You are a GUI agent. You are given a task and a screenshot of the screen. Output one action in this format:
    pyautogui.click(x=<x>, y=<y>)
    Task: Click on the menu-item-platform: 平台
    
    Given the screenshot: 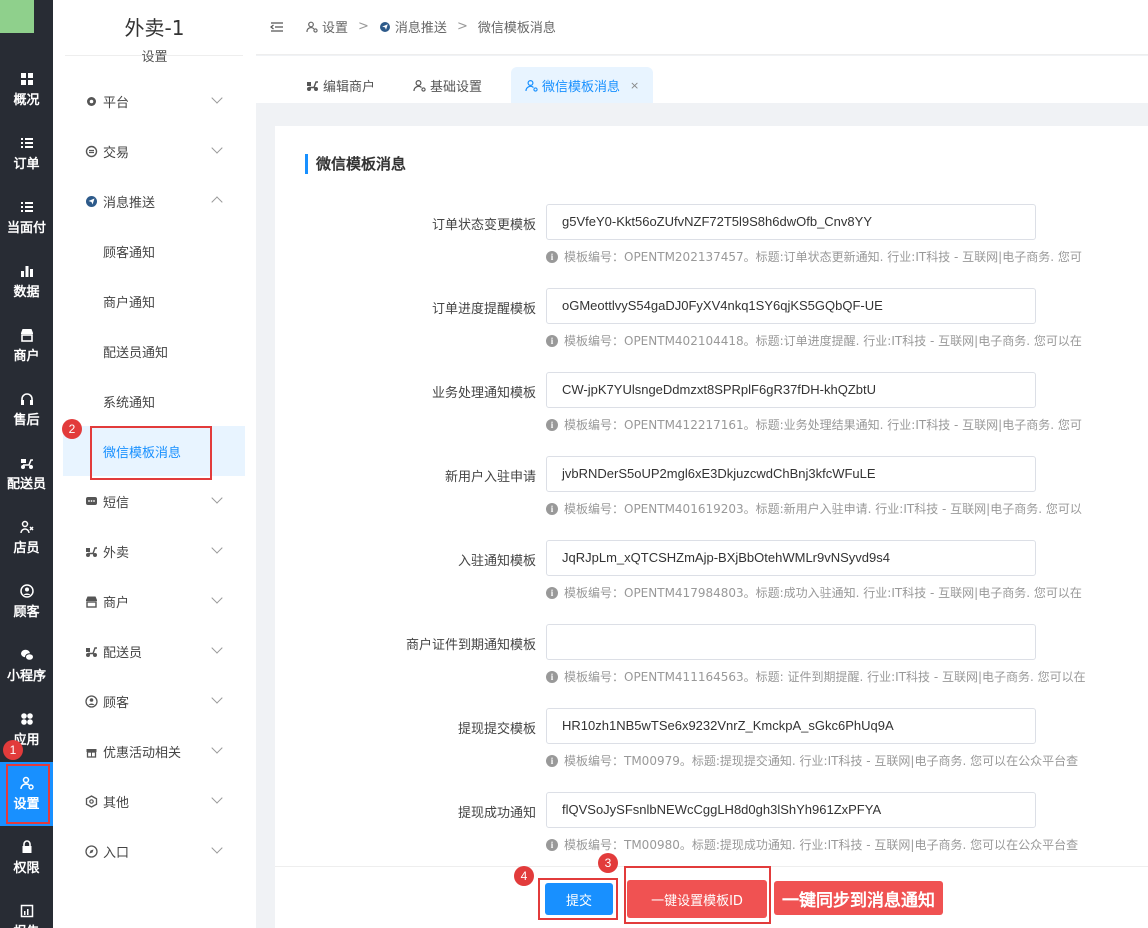 What is the action you would take?
    pyautogui.click(x=154, y=101)
    